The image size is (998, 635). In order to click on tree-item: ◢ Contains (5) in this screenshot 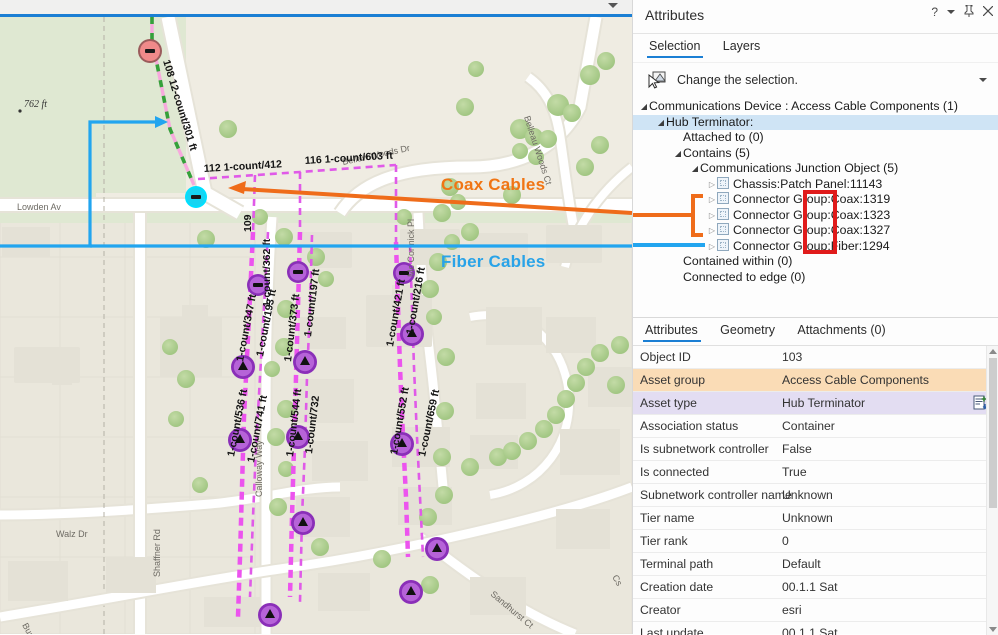, I will do `click(815, 154)`.